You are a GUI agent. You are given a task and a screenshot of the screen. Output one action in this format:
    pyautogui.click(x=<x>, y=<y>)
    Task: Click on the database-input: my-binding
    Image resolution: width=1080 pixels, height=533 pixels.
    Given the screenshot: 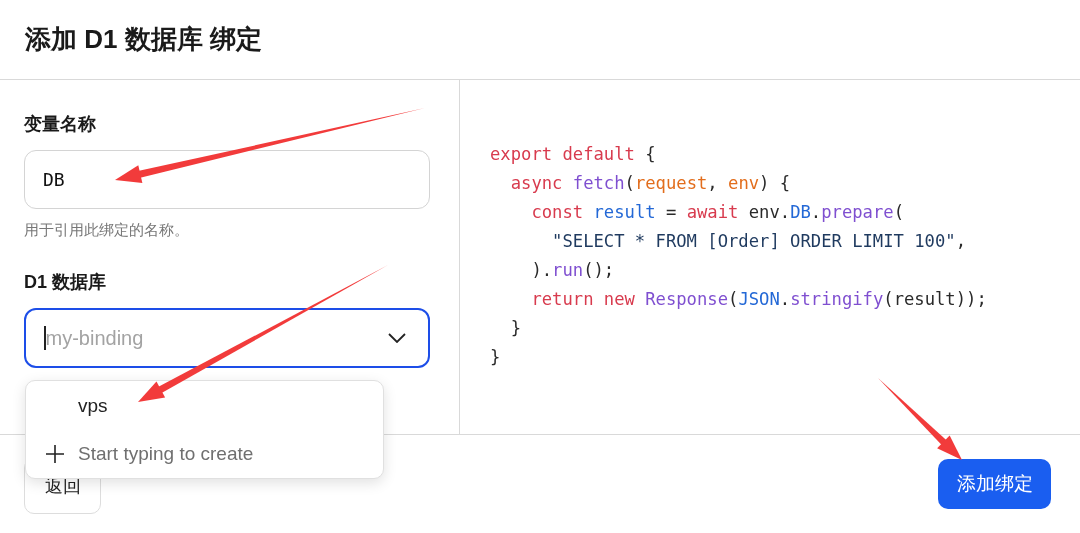 What is the action you would take?
    pyautogui.click(x=216, y=338)
    